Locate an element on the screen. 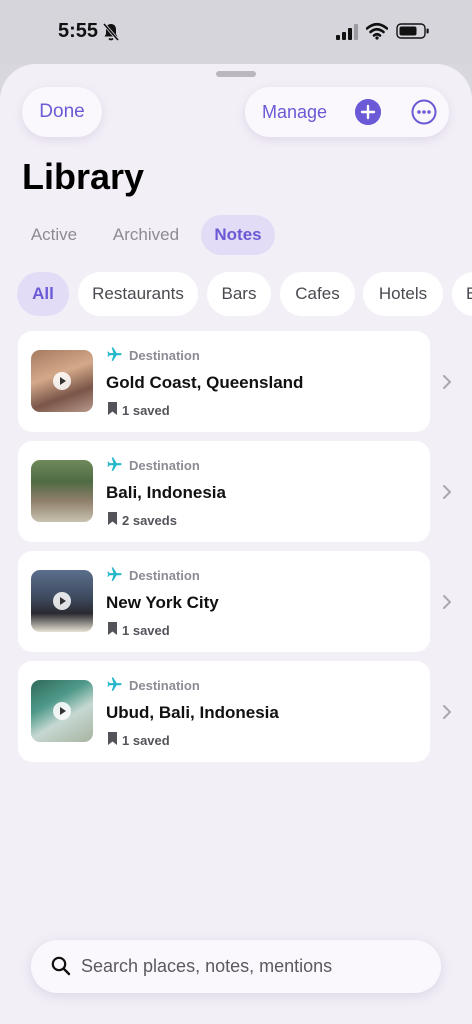 The width and height of the screenshot is (472, 1024). search-icon is located at coordinates (61, 966).